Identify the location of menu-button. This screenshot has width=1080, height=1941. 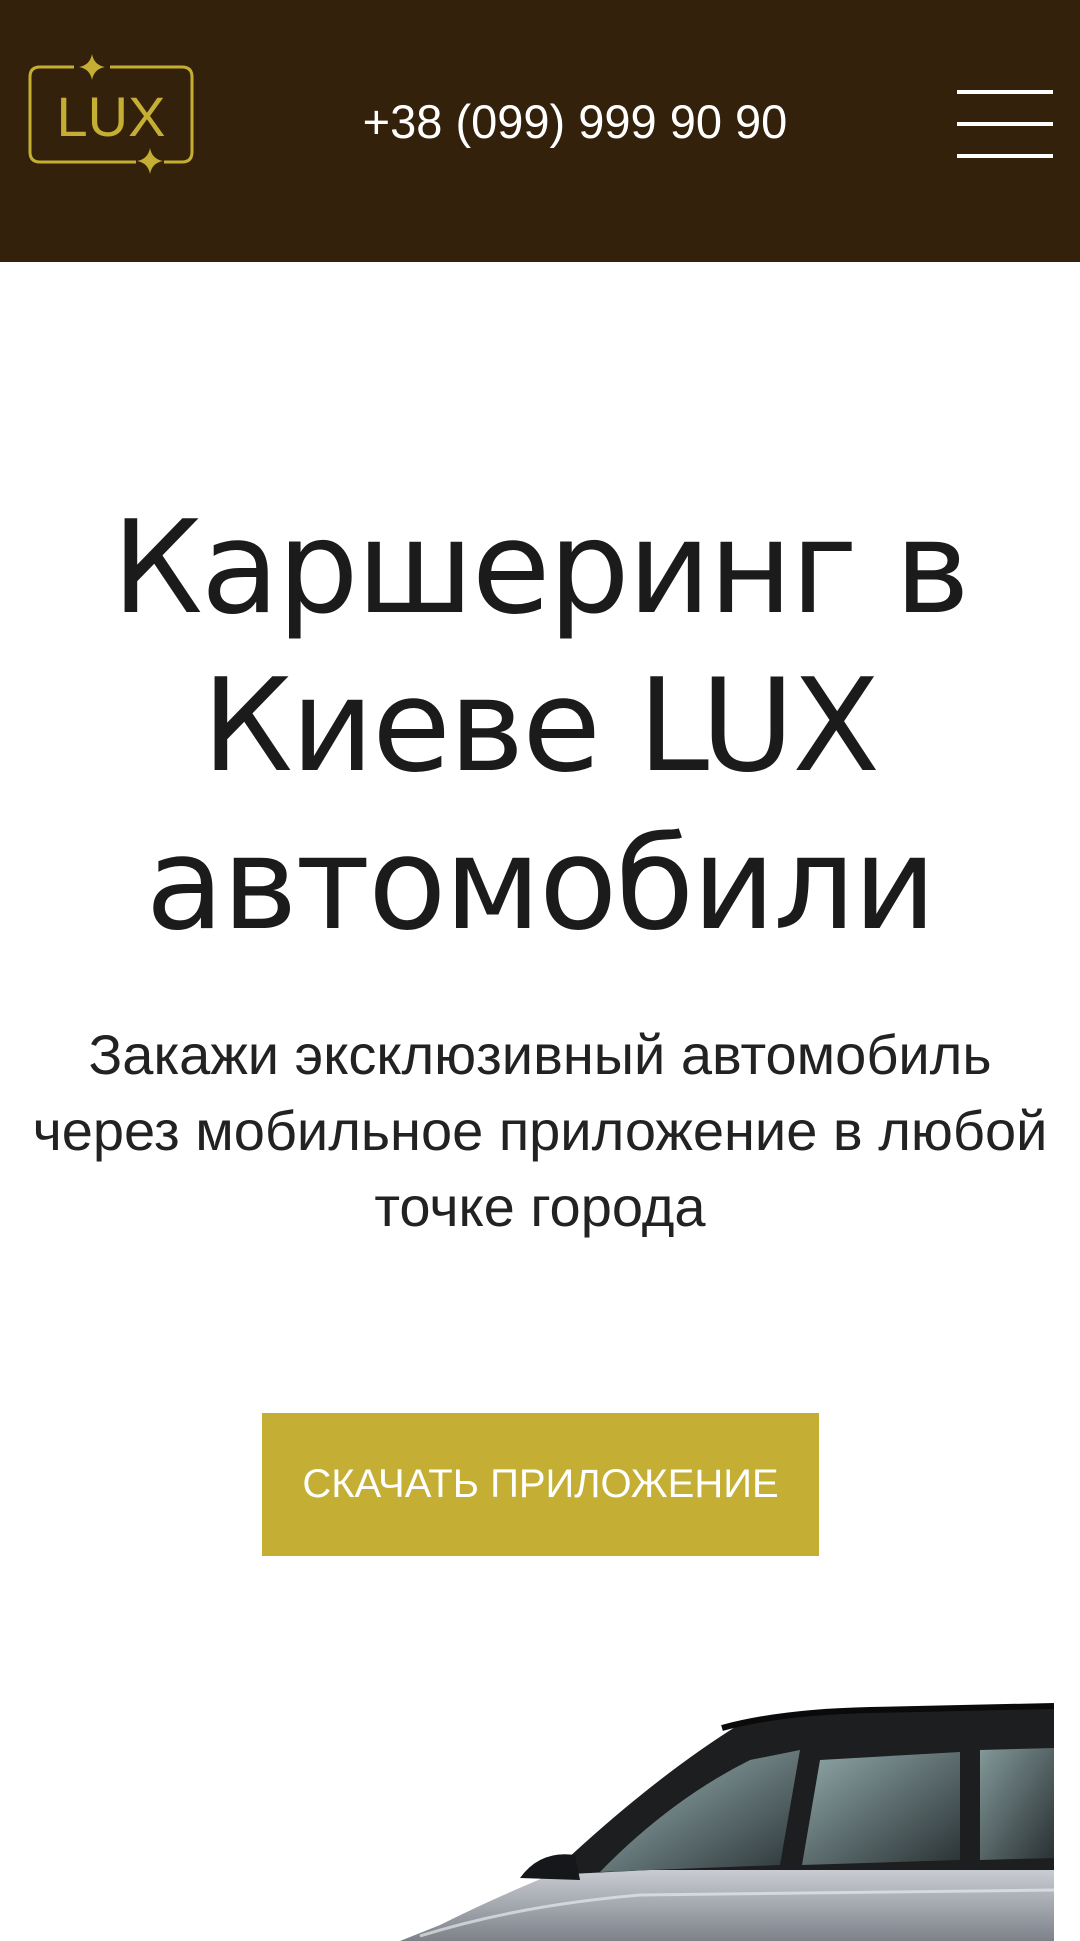
(1005, 125).